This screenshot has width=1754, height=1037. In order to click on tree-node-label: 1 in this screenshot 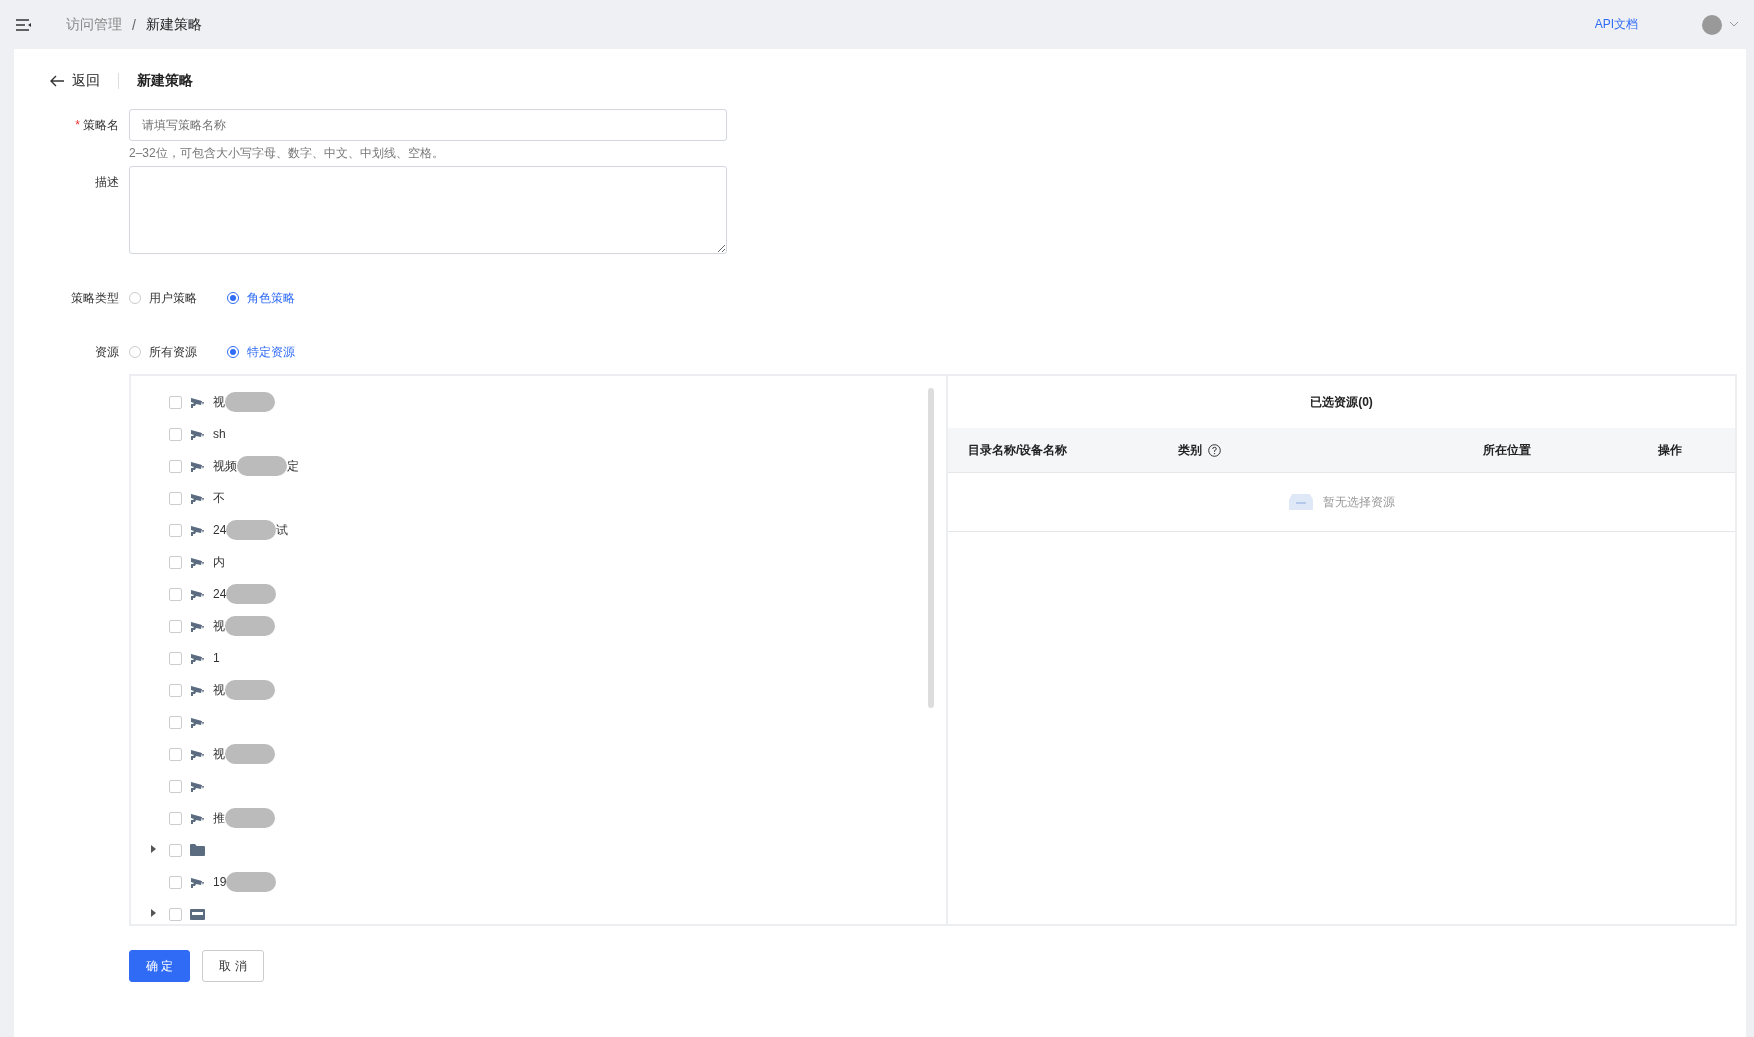, I will do `click(216, 658)`.